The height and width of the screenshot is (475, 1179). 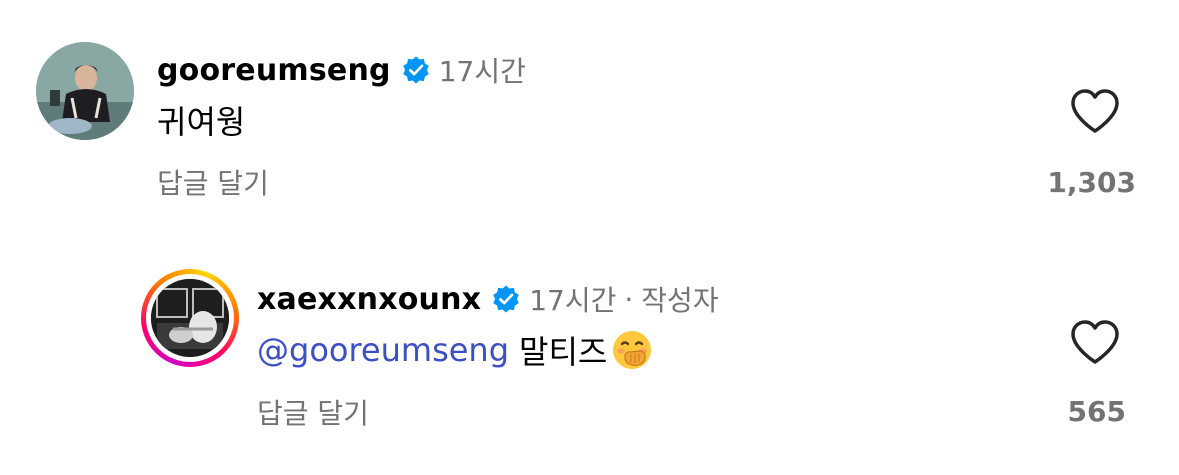 I want to click on comment-header: gooreumseng 17시간, so click(x=341, y=70).